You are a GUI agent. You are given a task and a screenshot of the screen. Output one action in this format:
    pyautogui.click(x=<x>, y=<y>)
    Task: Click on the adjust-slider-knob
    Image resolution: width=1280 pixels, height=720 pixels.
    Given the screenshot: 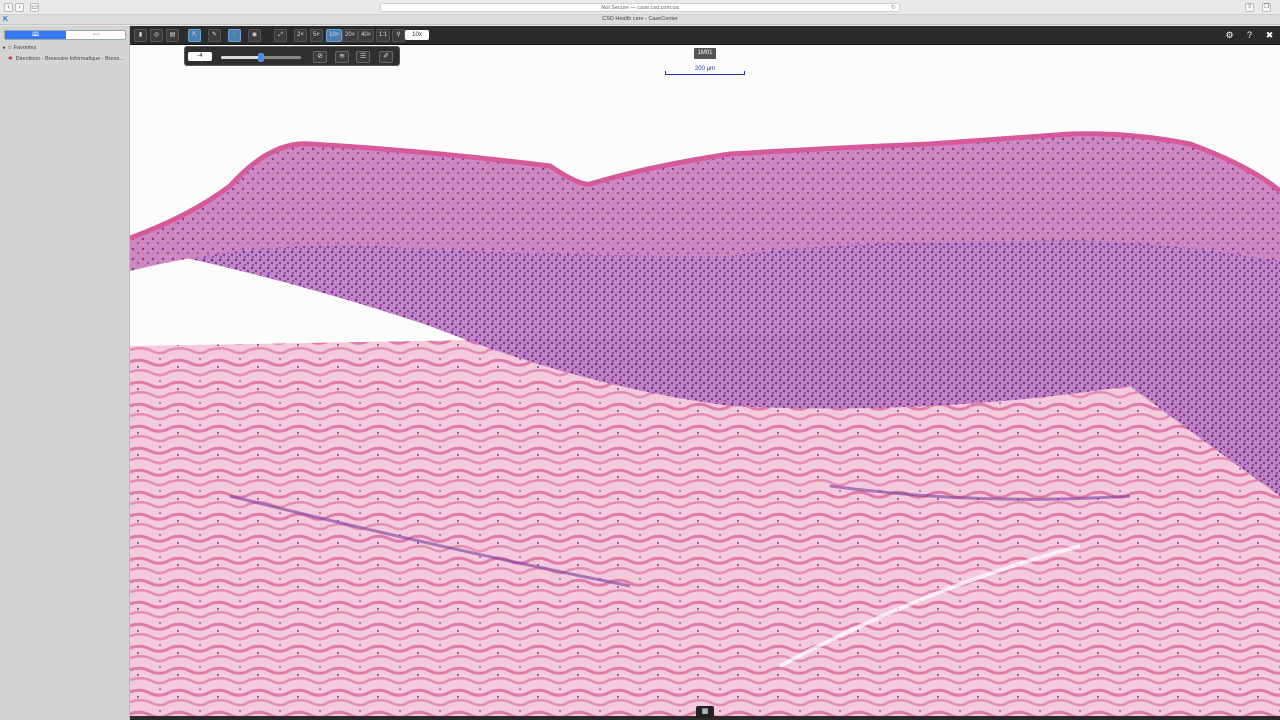 What is the action you would take?
    pyautogui.click(x=261, y=57)
    